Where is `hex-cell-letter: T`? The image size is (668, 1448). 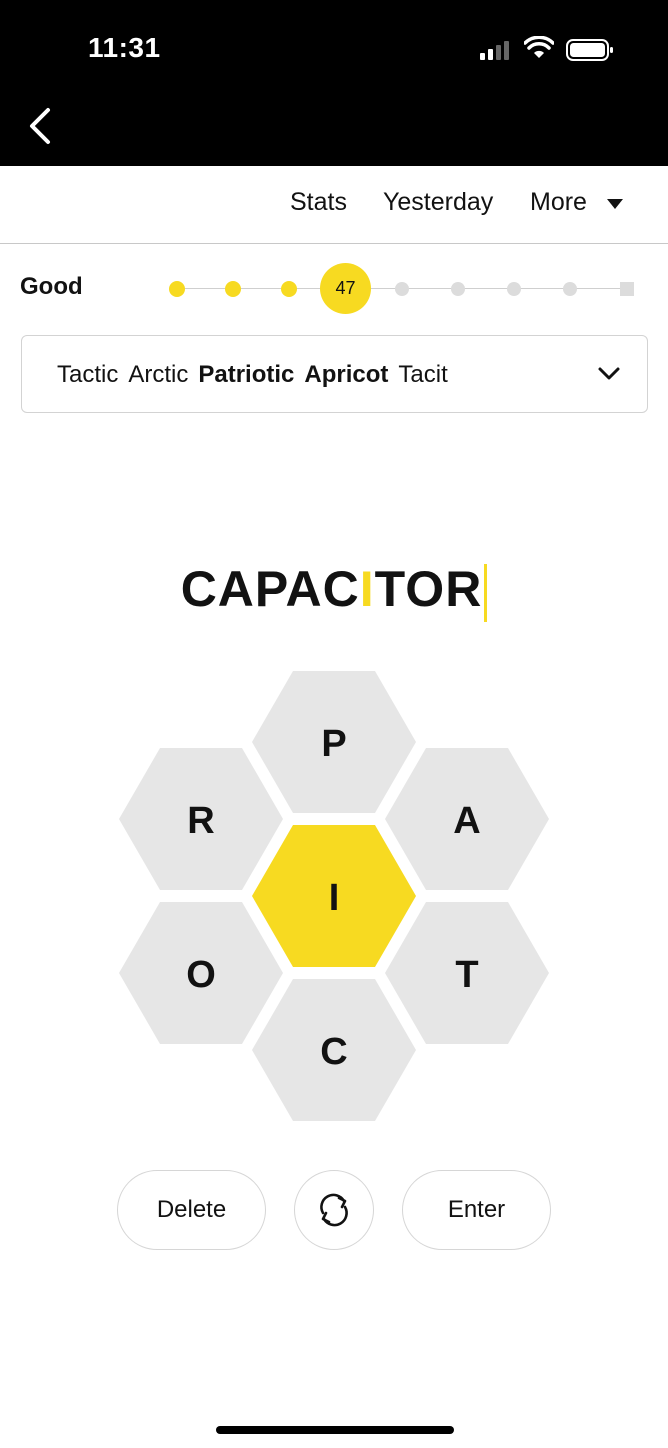 hex-cell-letter: T is located at coordinates (466, 975).